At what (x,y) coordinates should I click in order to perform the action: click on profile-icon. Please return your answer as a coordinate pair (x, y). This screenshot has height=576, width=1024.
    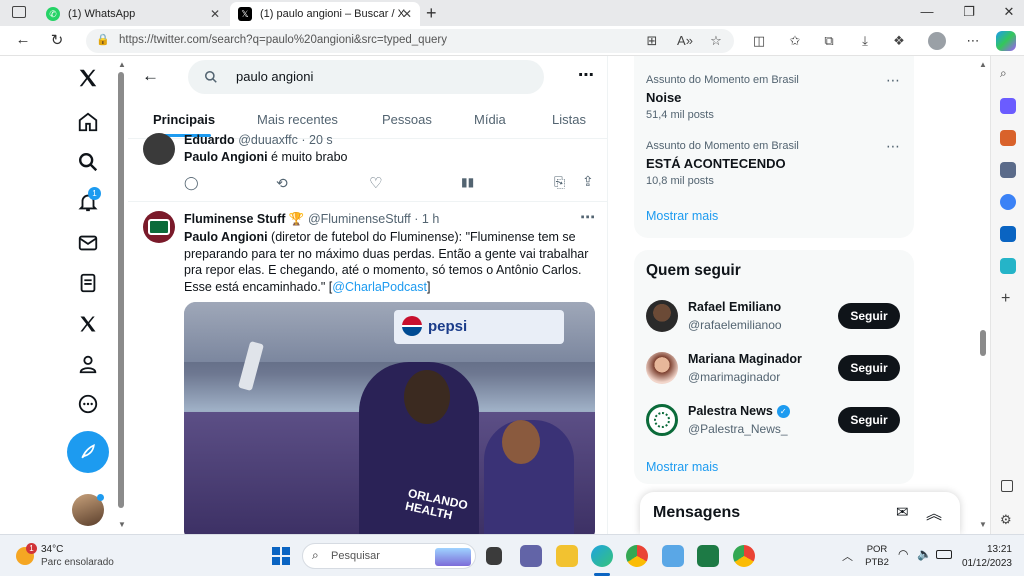
    Looking at the image, I should click on (88, 364).